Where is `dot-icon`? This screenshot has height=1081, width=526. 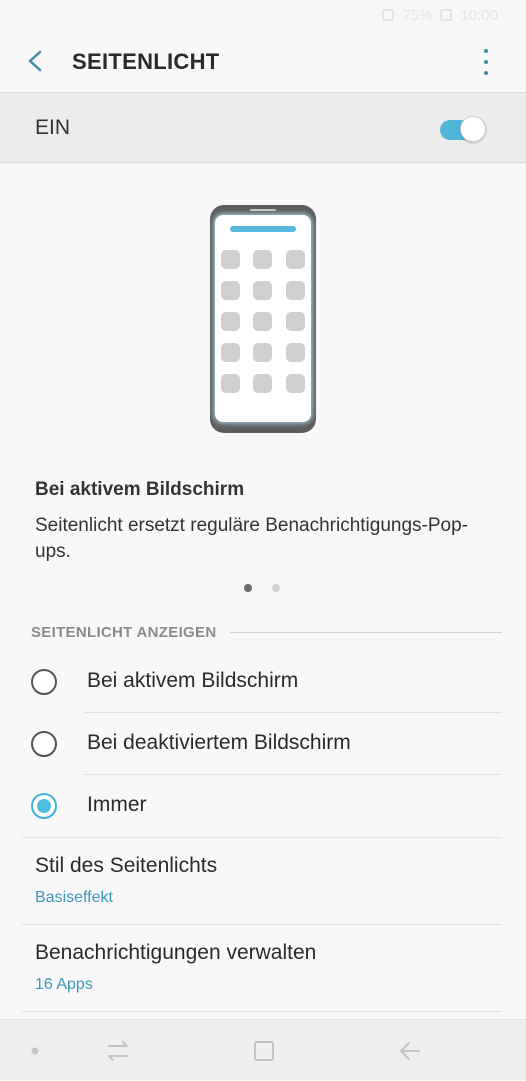 dot-icon is located at coordinates (35, 1050).